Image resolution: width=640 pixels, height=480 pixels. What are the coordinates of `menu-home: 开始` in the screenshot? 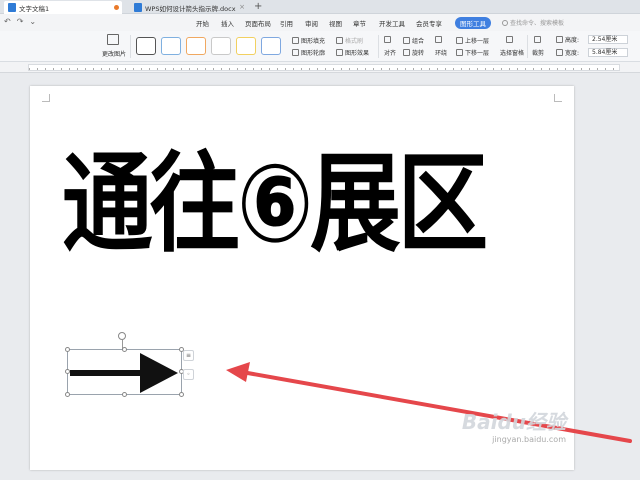 It's located at (202, 23).